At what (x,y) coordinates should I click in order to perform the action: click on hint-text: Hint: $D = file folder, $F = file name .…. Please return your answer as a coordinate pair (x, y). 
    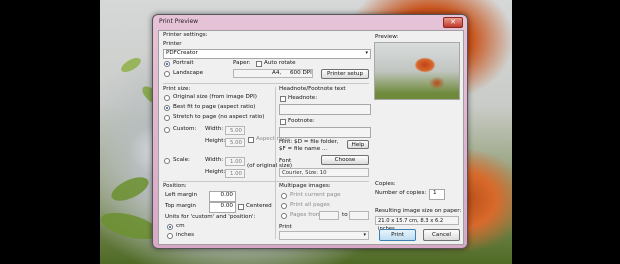
    Looking at the image, I should click on (309, 145).